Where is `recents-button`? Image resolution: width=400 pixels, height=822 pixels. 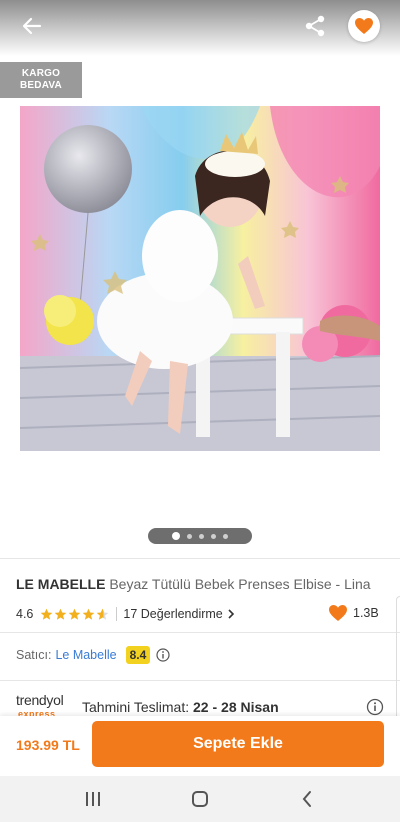
recents-button is located at coordinates (93, 799).